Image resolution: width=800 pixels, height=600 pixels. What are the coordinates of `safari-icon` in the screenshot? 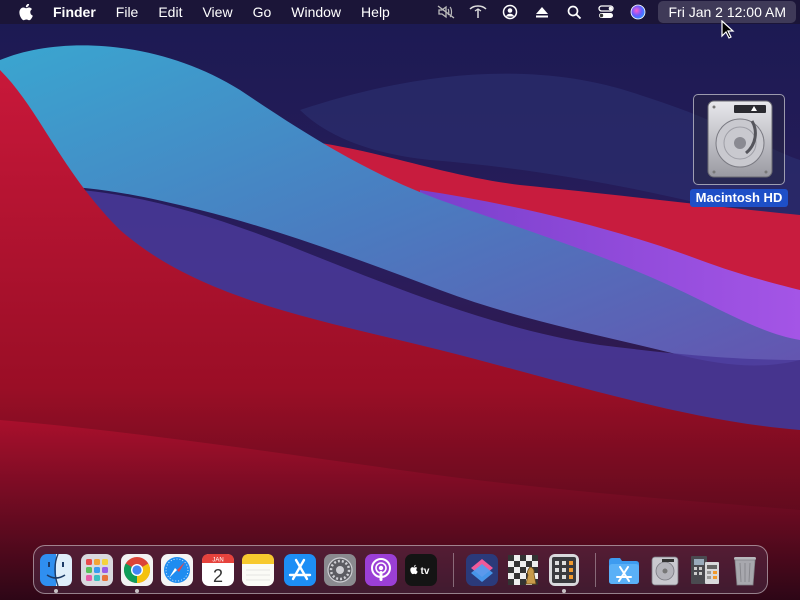 It's located at (177, 570).